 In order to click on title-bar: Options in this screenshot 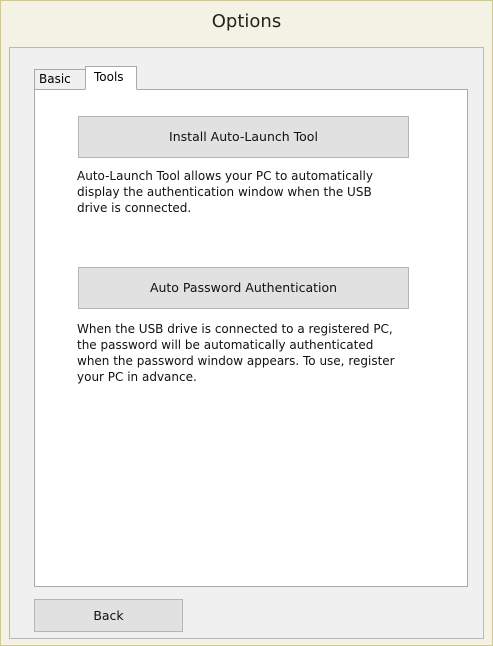, I will do `click(246, 24)`.